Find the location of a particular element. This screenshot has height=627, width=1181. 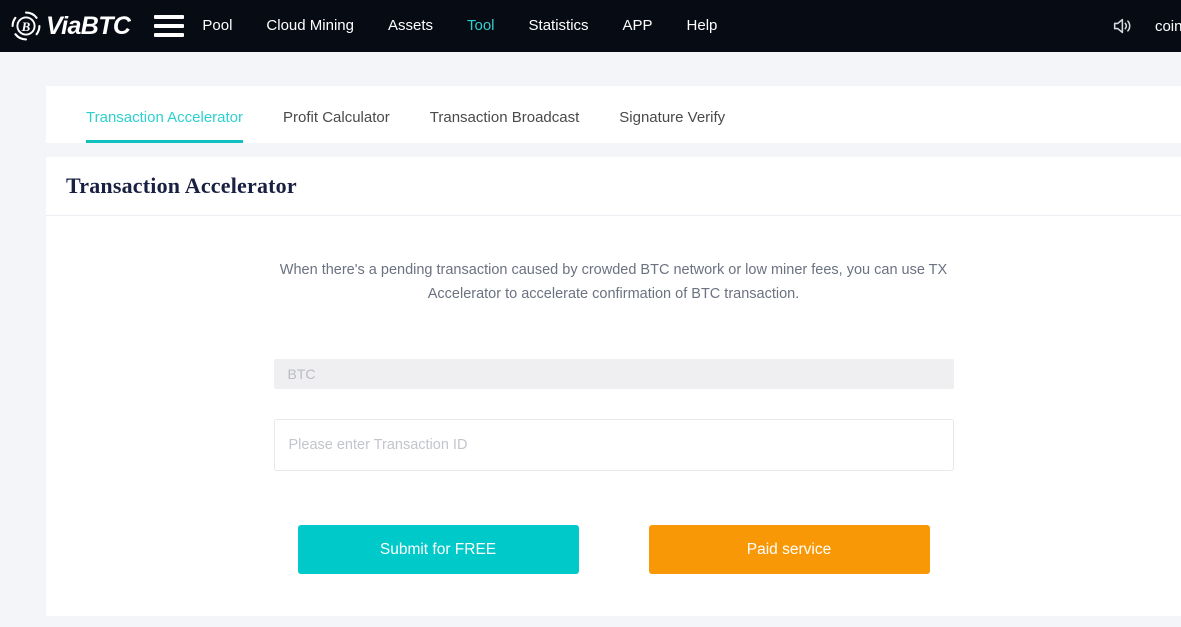

brand-name: ViaBTC is located at coordinates (88, 25).